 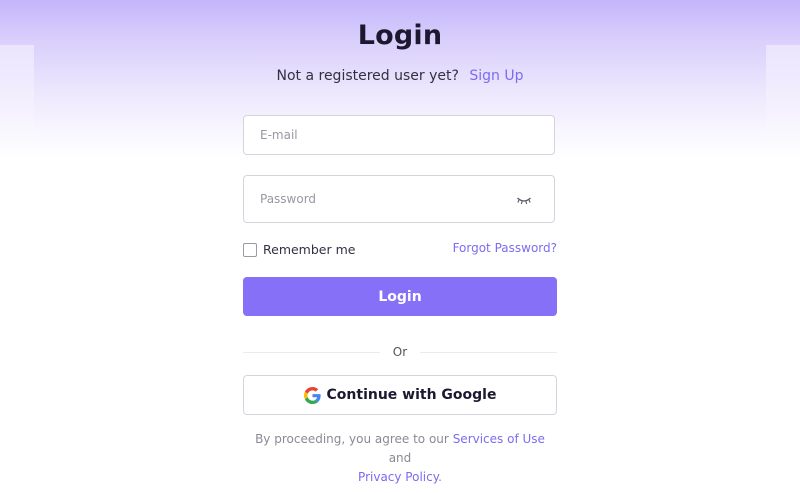 What do you see at coordinates (367, 76) in the screenshot?
I see `signup-prompt-text: Not a registered user yet?` at bounding box center [367, 76].